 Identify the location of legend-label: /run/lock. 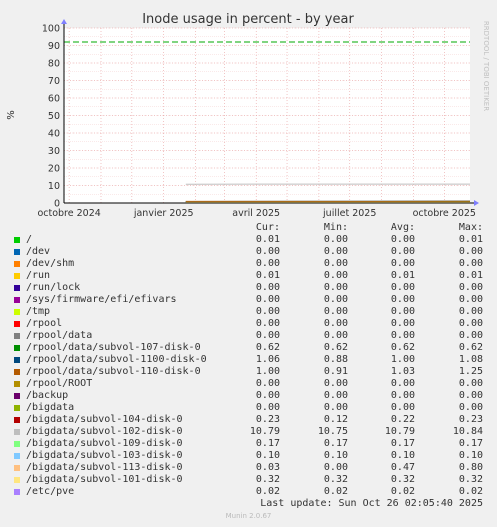
(53, 287).